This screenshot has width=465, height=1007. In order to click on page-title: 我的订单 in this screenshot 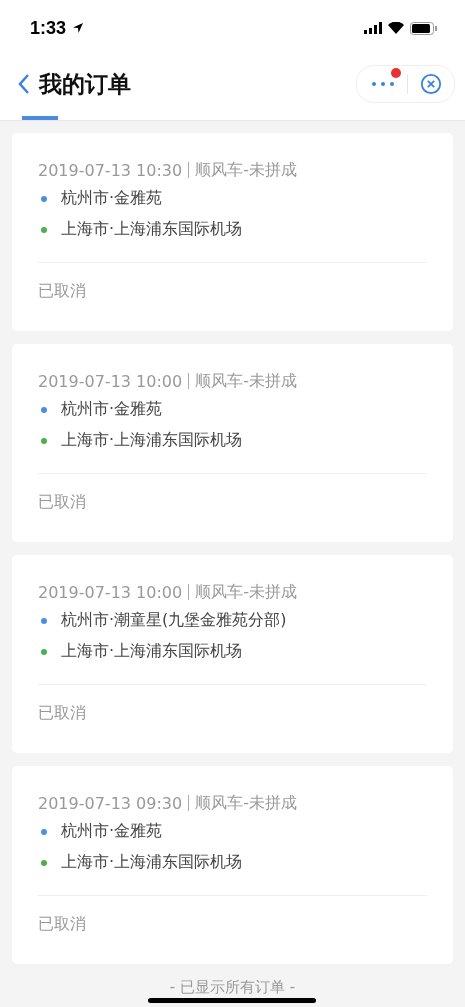, I will do `click(85, 84)`.